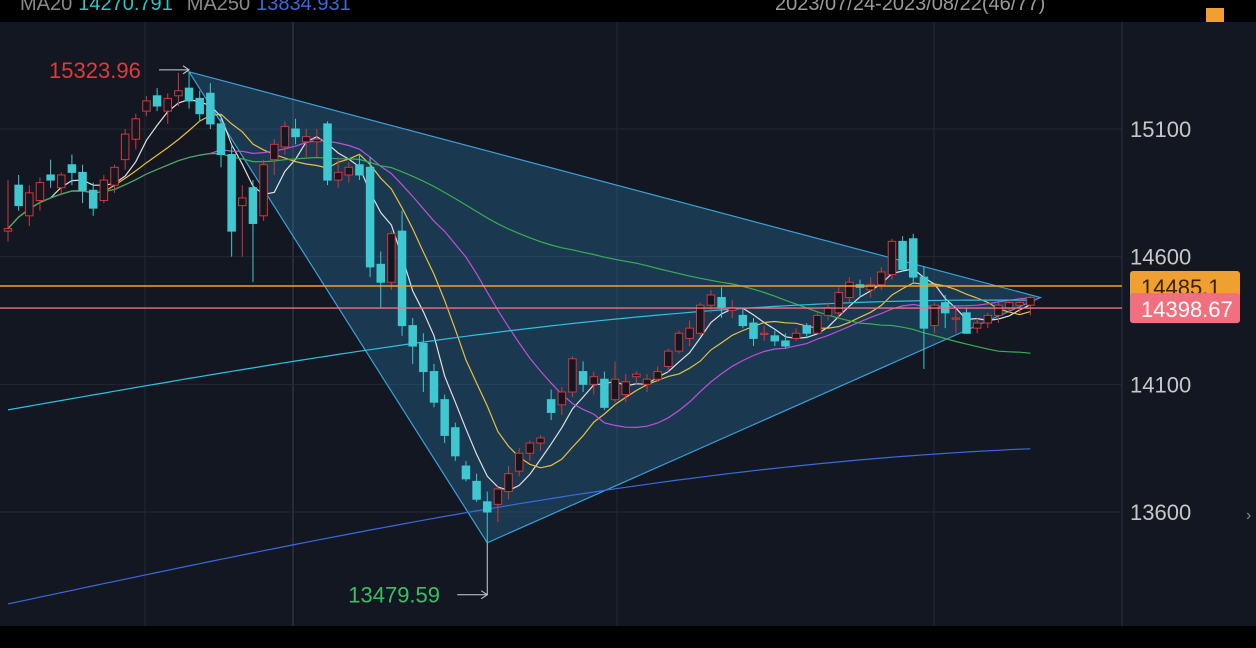 This screenshot has width=1256, height=648. Describe the element at coordinates (218, 7) in the screenshot. I see `ma250-label: MA250` at that location.